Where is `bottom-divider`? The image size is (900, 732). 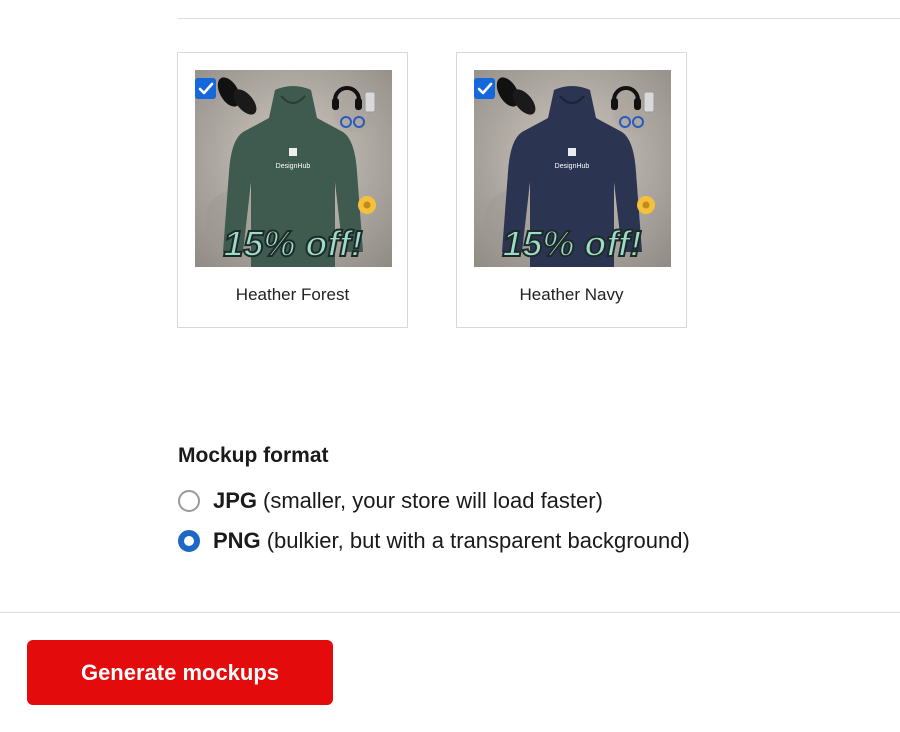 bottom-divider is located at coordinates (450, 612).